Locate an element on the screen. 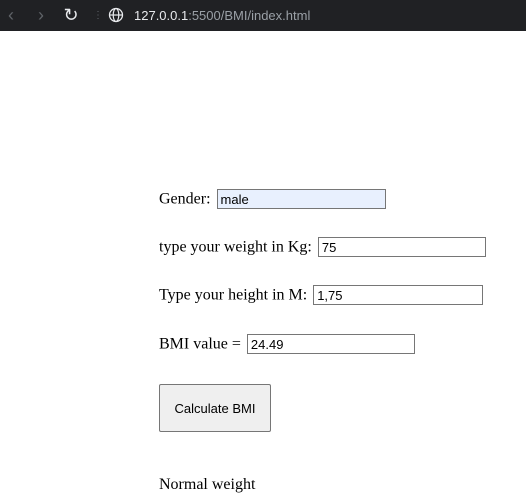  bmi-result-text: Normal weight is located at coordinates (207, 484).